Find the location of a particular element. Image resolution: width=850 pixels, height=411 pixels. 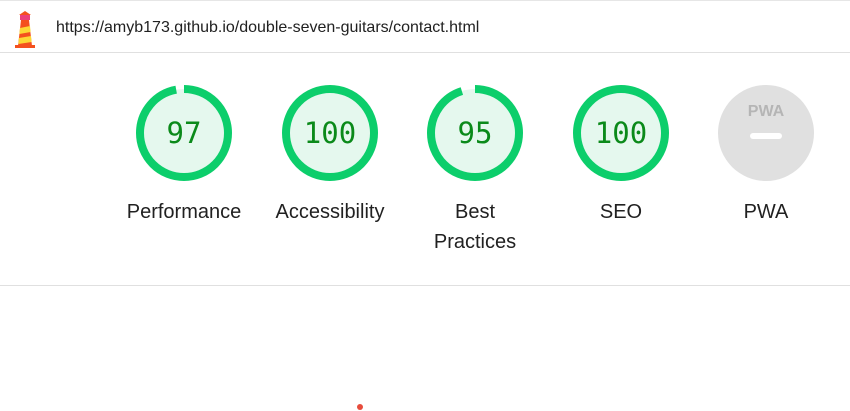

seo-label: SEO is located at coordinates (621, 212).